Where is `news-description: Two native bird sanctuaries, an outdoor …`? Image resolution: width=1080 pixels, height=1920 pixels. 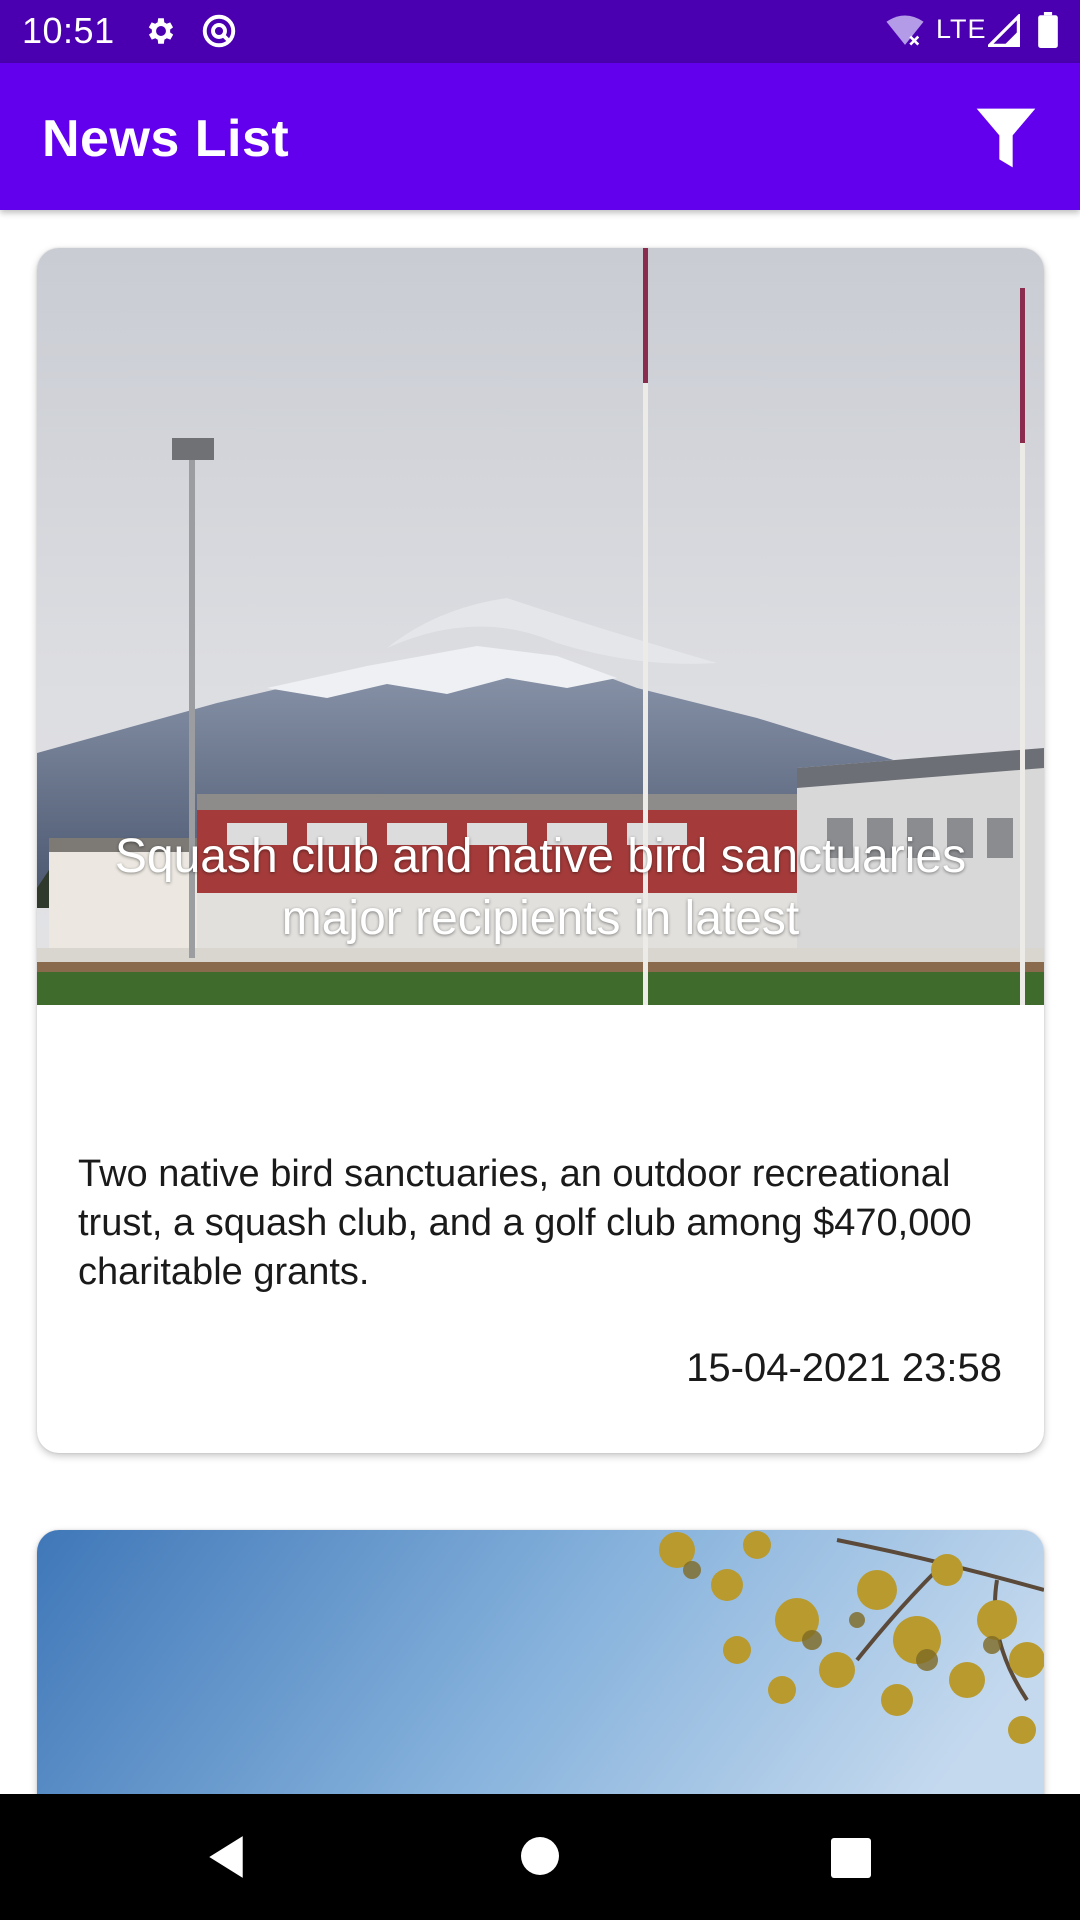 news-description: Two native bird sanctuaries, an outdoor … is located at coordinates (525, 1223).